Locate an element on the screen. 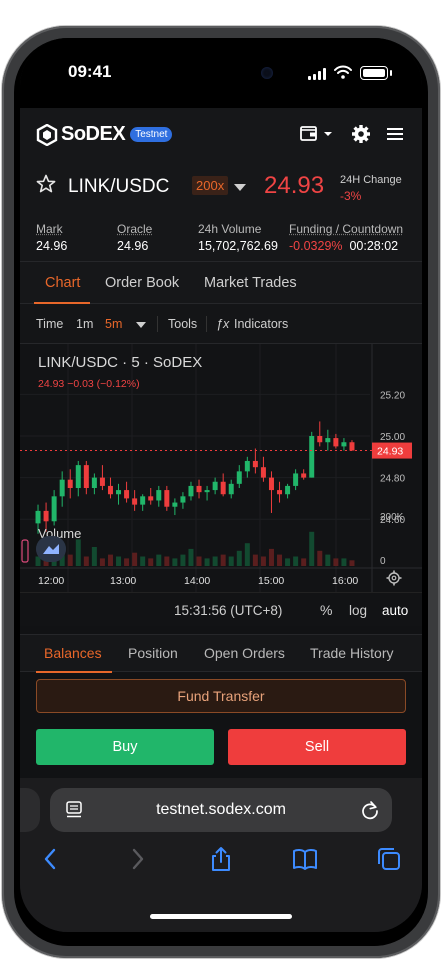 This screenshot has width=442, height=960. function-icon: ƒx is located at coordinates (223, 324).